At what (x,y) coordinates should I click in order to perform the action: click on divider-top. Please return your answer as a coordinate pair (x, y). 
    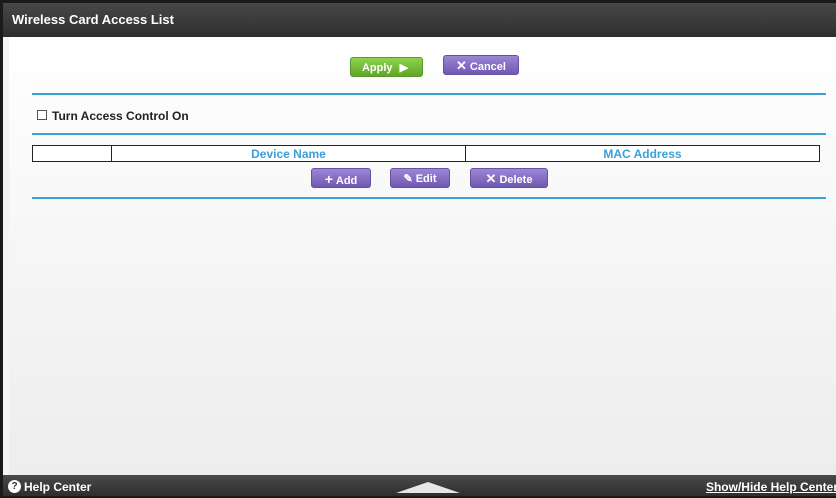
    Looking at the image, I should click on (429, 94).